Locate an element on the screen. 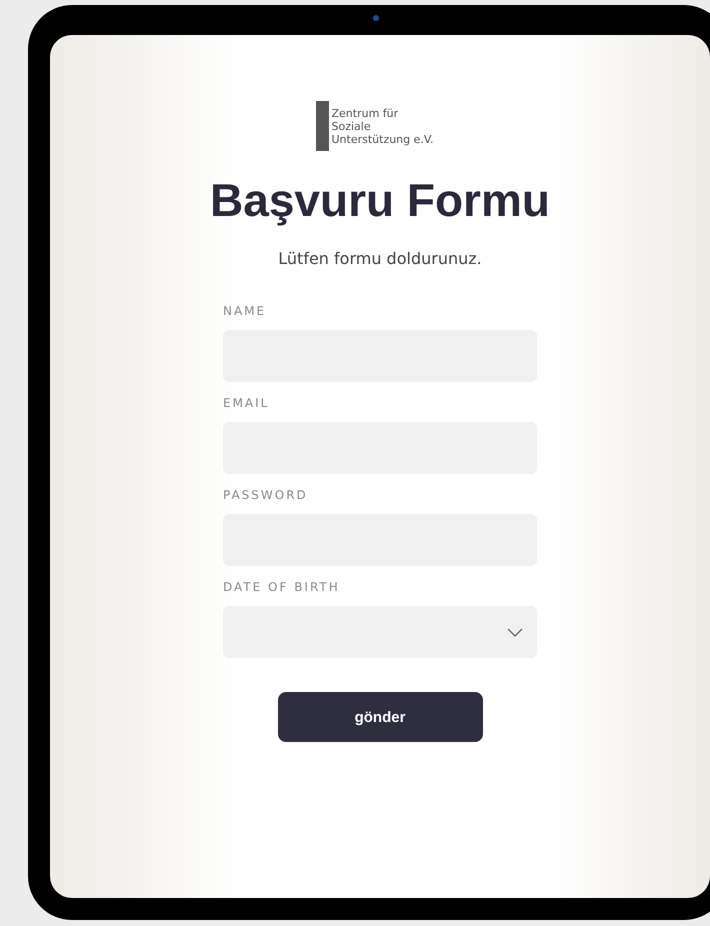 This screenshot has height=926, width=710. chevron-down-icon is located at coordinates (515, 632).